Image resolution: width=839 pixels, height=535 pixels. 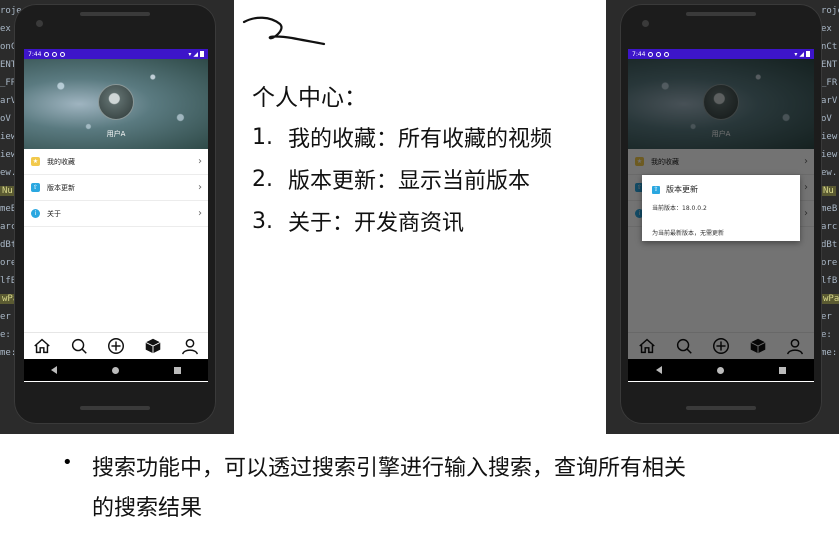 What do you see at coordinates (42, 346) in the screenshot?
I see `home-icon` at bounding box center [42, 346].